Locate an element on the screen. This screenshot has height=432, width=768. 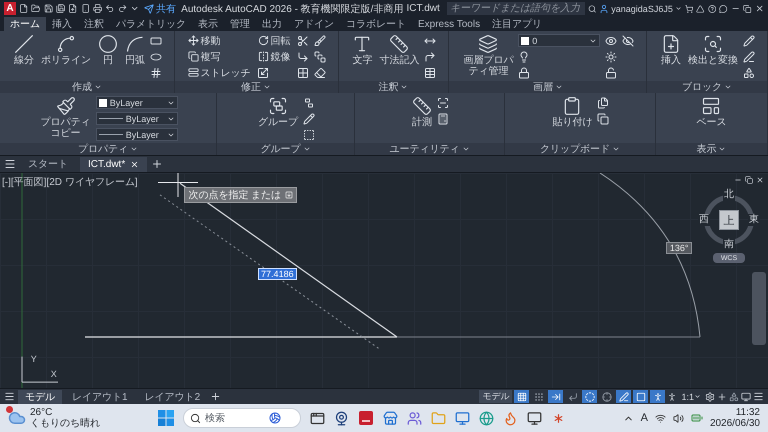
ribbon-tab: パラメトリック is located at coordinates (151, 24).